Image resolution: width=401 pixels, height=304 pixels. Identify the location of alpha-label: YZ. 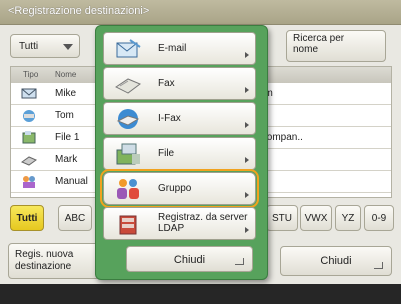
(348, 218).